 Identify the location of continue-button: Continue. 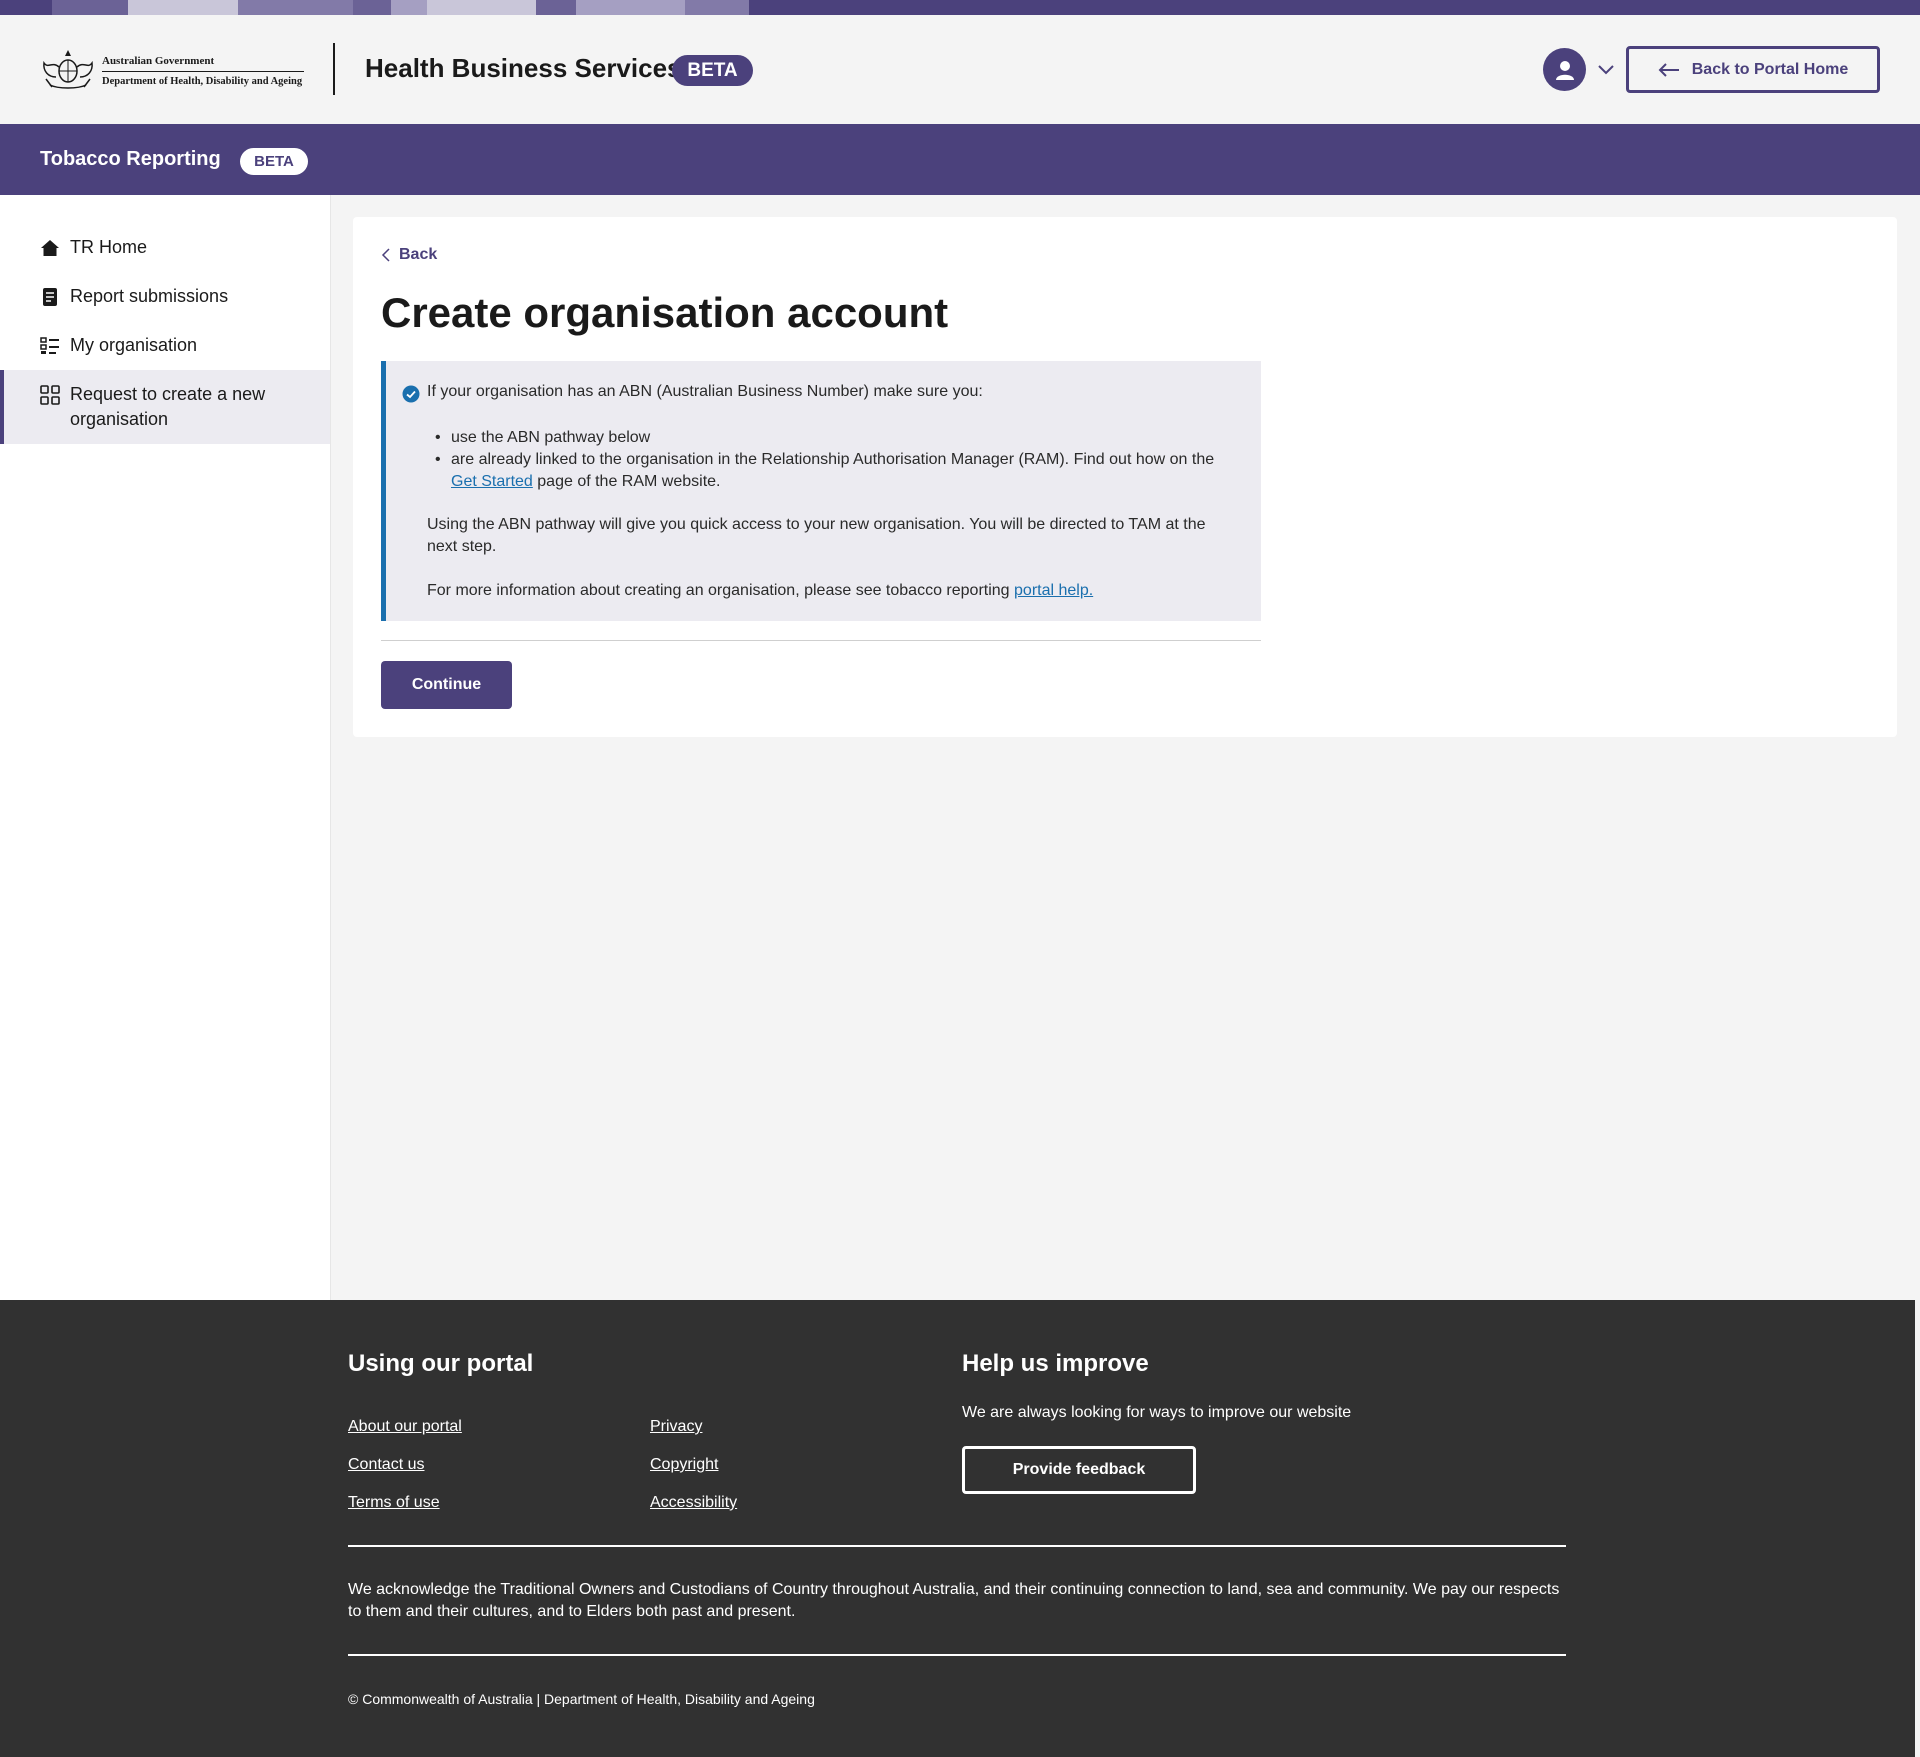
(446, 685).